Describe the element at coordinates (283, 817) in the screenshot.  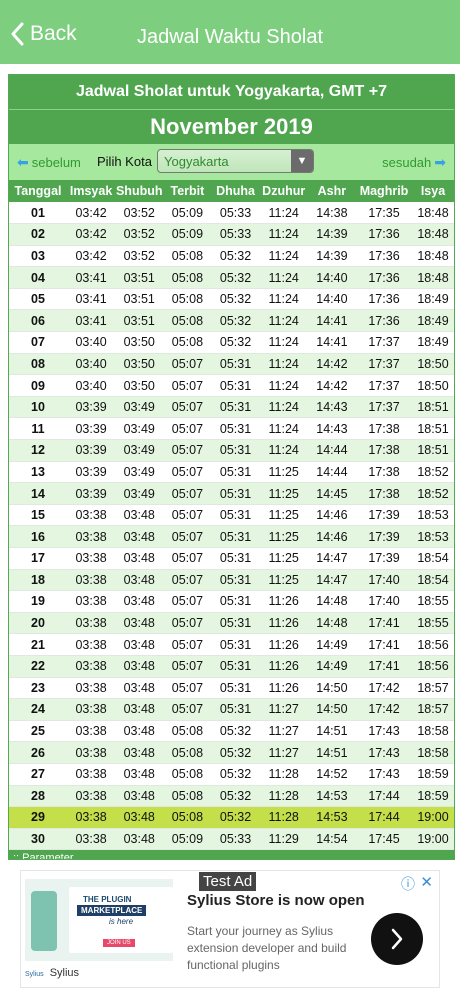
I see `time-cell: 11:28` at that location.